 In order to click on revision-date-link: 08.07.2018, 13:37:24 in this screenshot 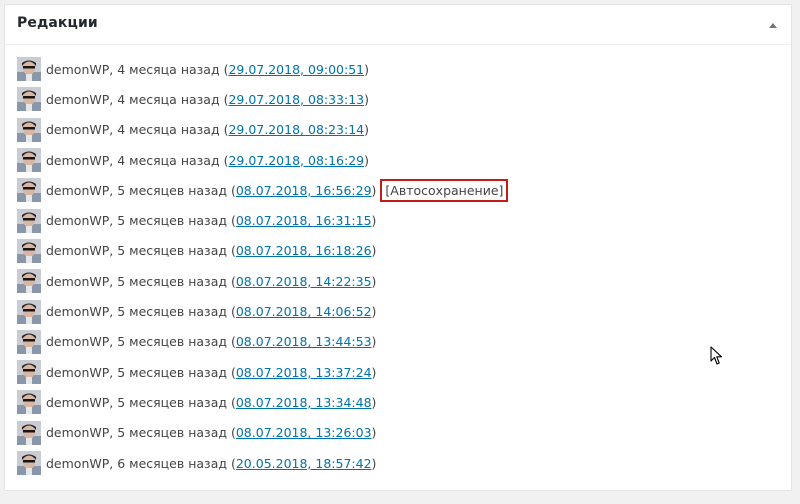, I will do `click(304, 372)`.